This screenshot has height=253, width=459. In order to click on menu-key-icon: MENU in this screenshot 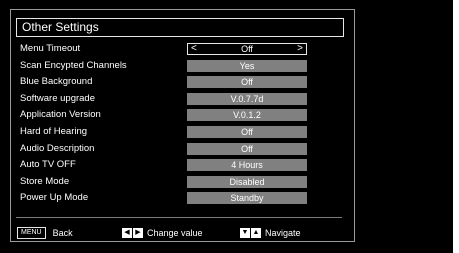, I will do `click(31, 232)`.